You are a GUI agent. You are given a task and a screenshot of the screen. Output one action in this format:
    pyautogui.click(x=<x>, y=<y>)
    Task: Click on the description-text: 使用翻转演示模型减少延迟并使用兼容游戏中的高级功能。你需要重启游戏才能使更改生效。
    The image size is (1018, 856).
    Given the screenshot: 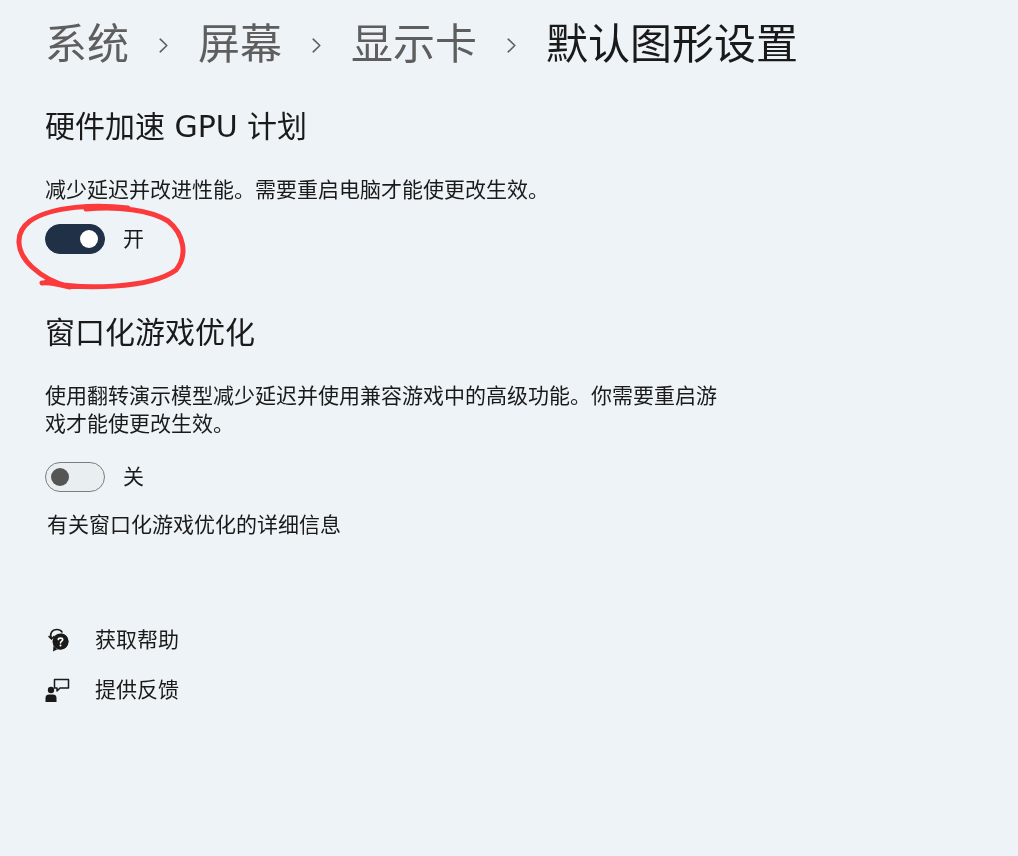 What is the action you would take?
    pyautogui.click(x=381, y=410)
    